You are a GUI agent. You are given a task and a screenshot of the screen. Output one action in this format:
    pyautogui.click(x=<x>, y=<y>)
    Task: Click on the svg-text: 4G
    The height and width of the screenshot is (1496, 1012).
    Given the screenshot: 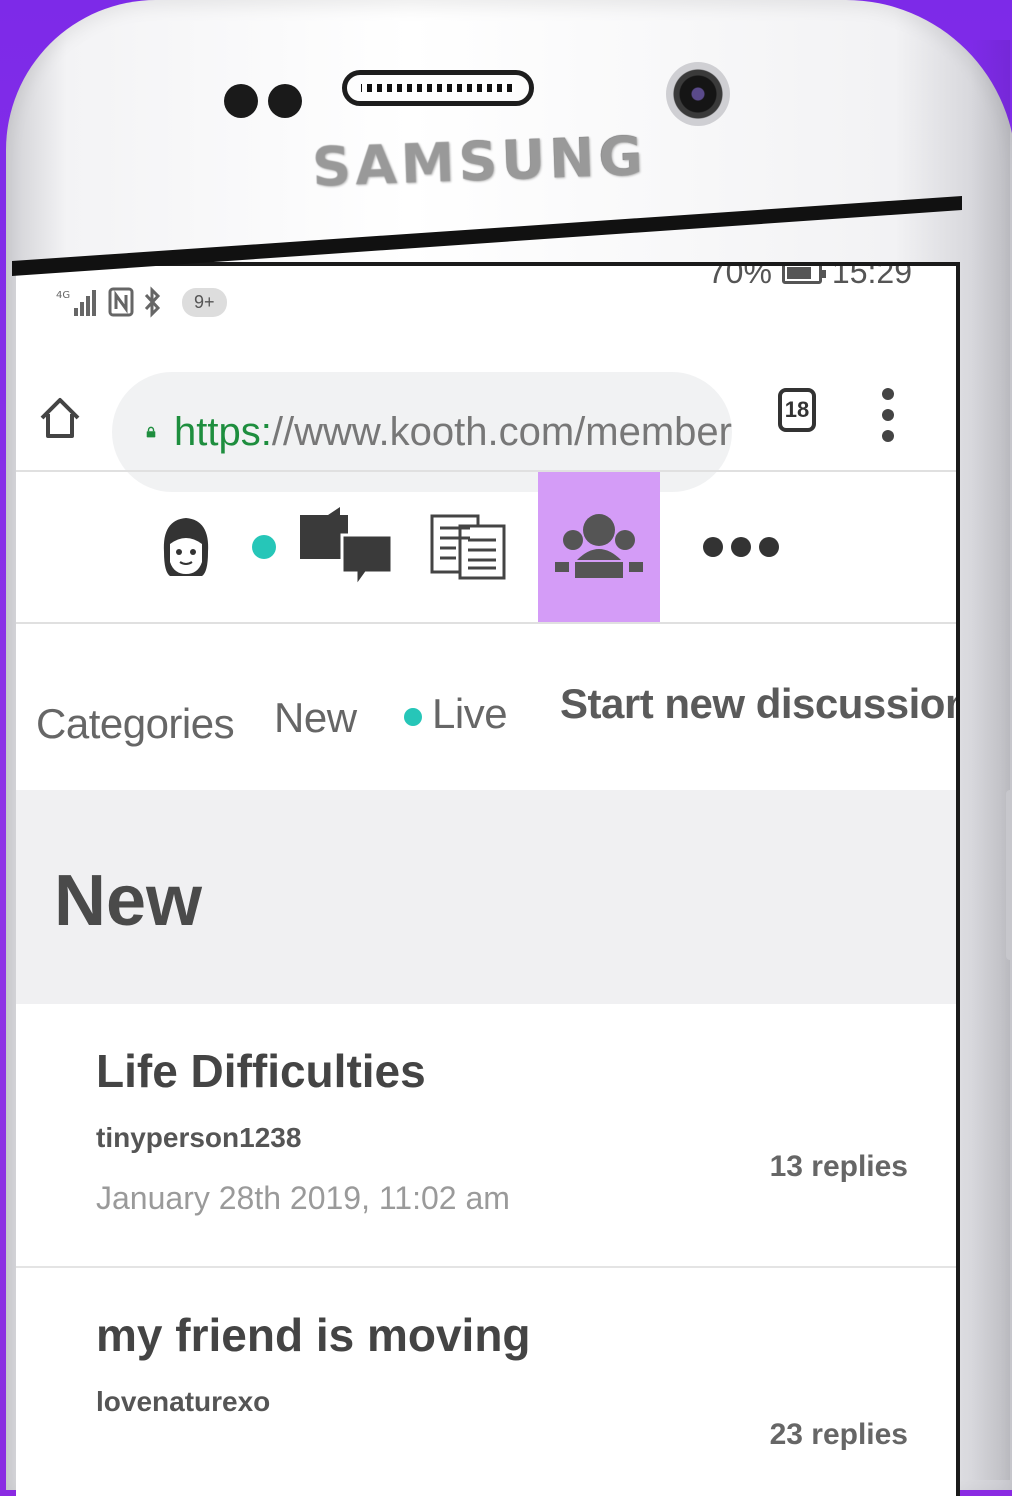 What is the action you would take?
    pyautogui.click(x=63, y=295)
    